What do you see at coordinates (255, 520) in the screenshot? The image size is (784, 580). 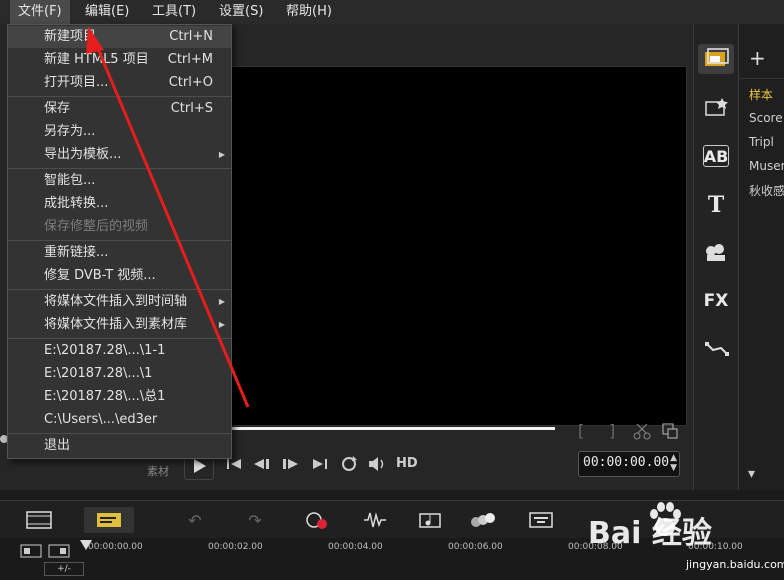 I see `redo-button: ↷` at bounding box center [255, 520].